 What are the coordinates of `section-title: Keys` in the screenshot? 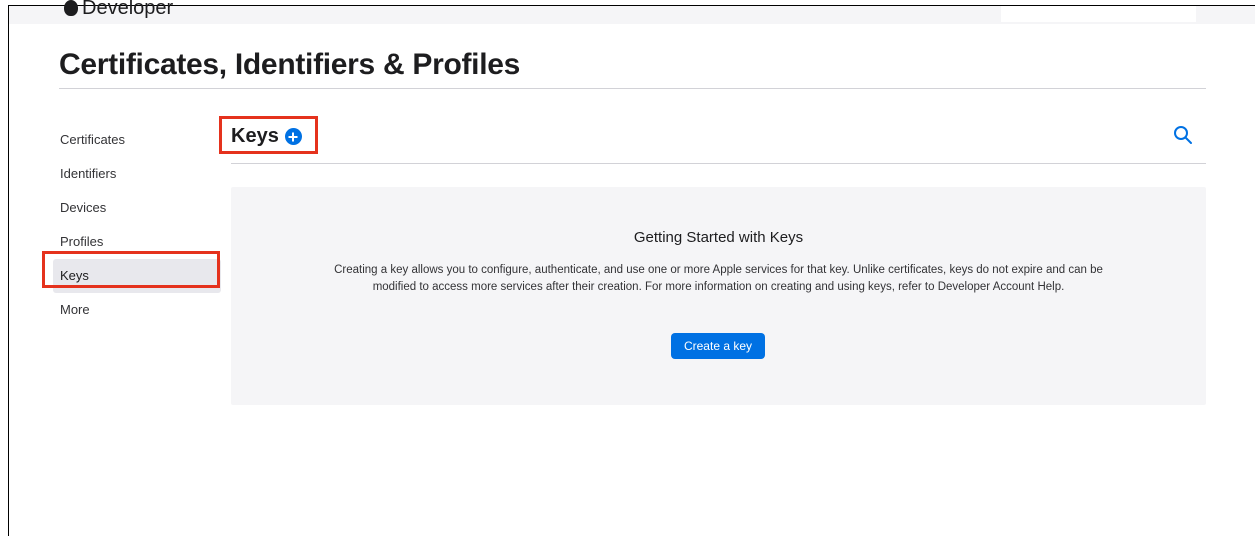 It's located at (255, 136).